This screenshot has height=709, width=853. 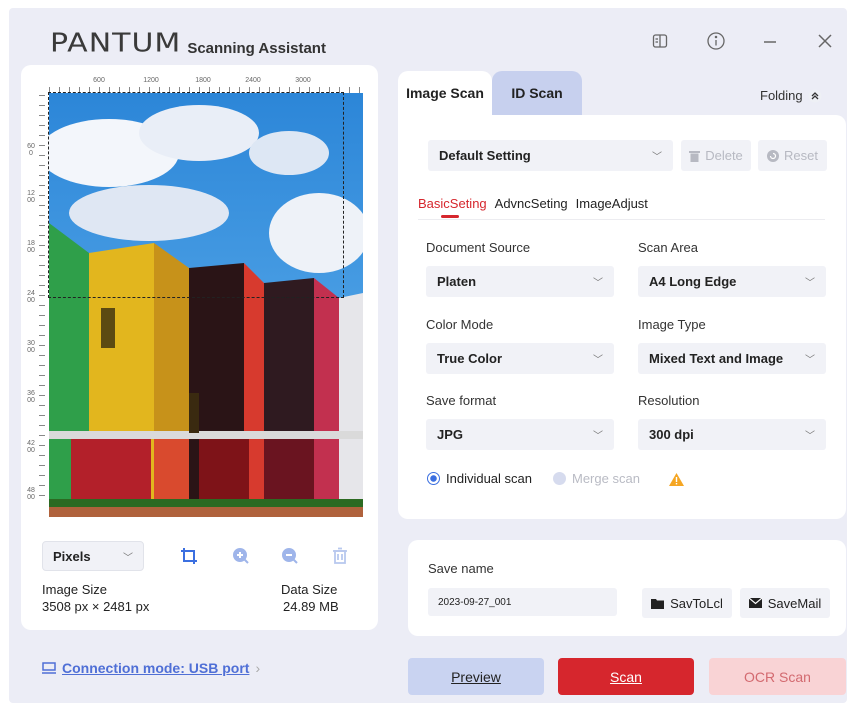 I want to click on merge-scan-radio: Merge scan, so click(x=596, y=478).